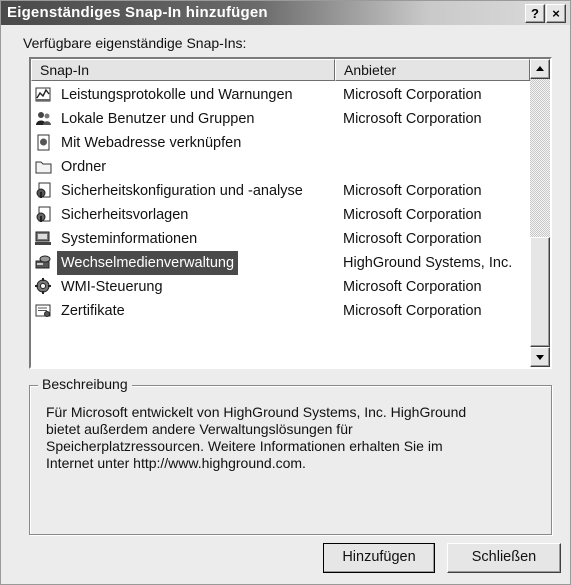 The image size is (571, 585). What do you see at coordinates (535, 13) in the screenshot?
I see `help-button: ?` at bounding box center [535, 13].